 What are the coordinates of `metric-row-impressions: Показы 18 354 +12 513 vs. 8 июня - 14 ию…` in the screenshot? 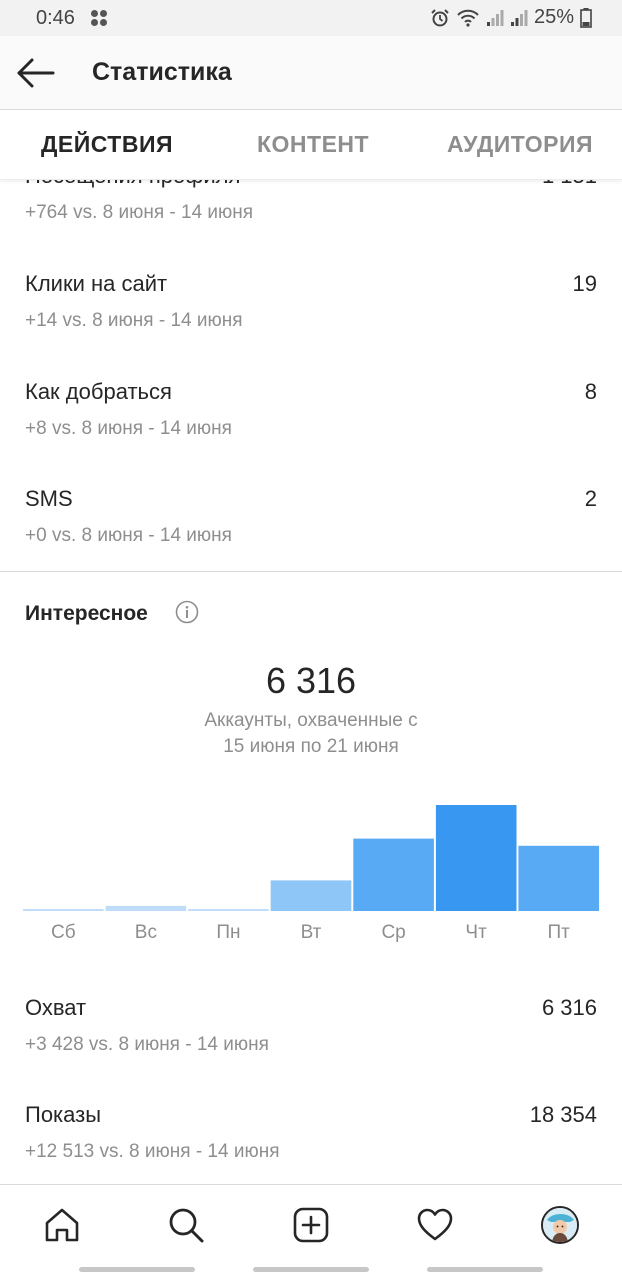 It's located at (311, 1143).